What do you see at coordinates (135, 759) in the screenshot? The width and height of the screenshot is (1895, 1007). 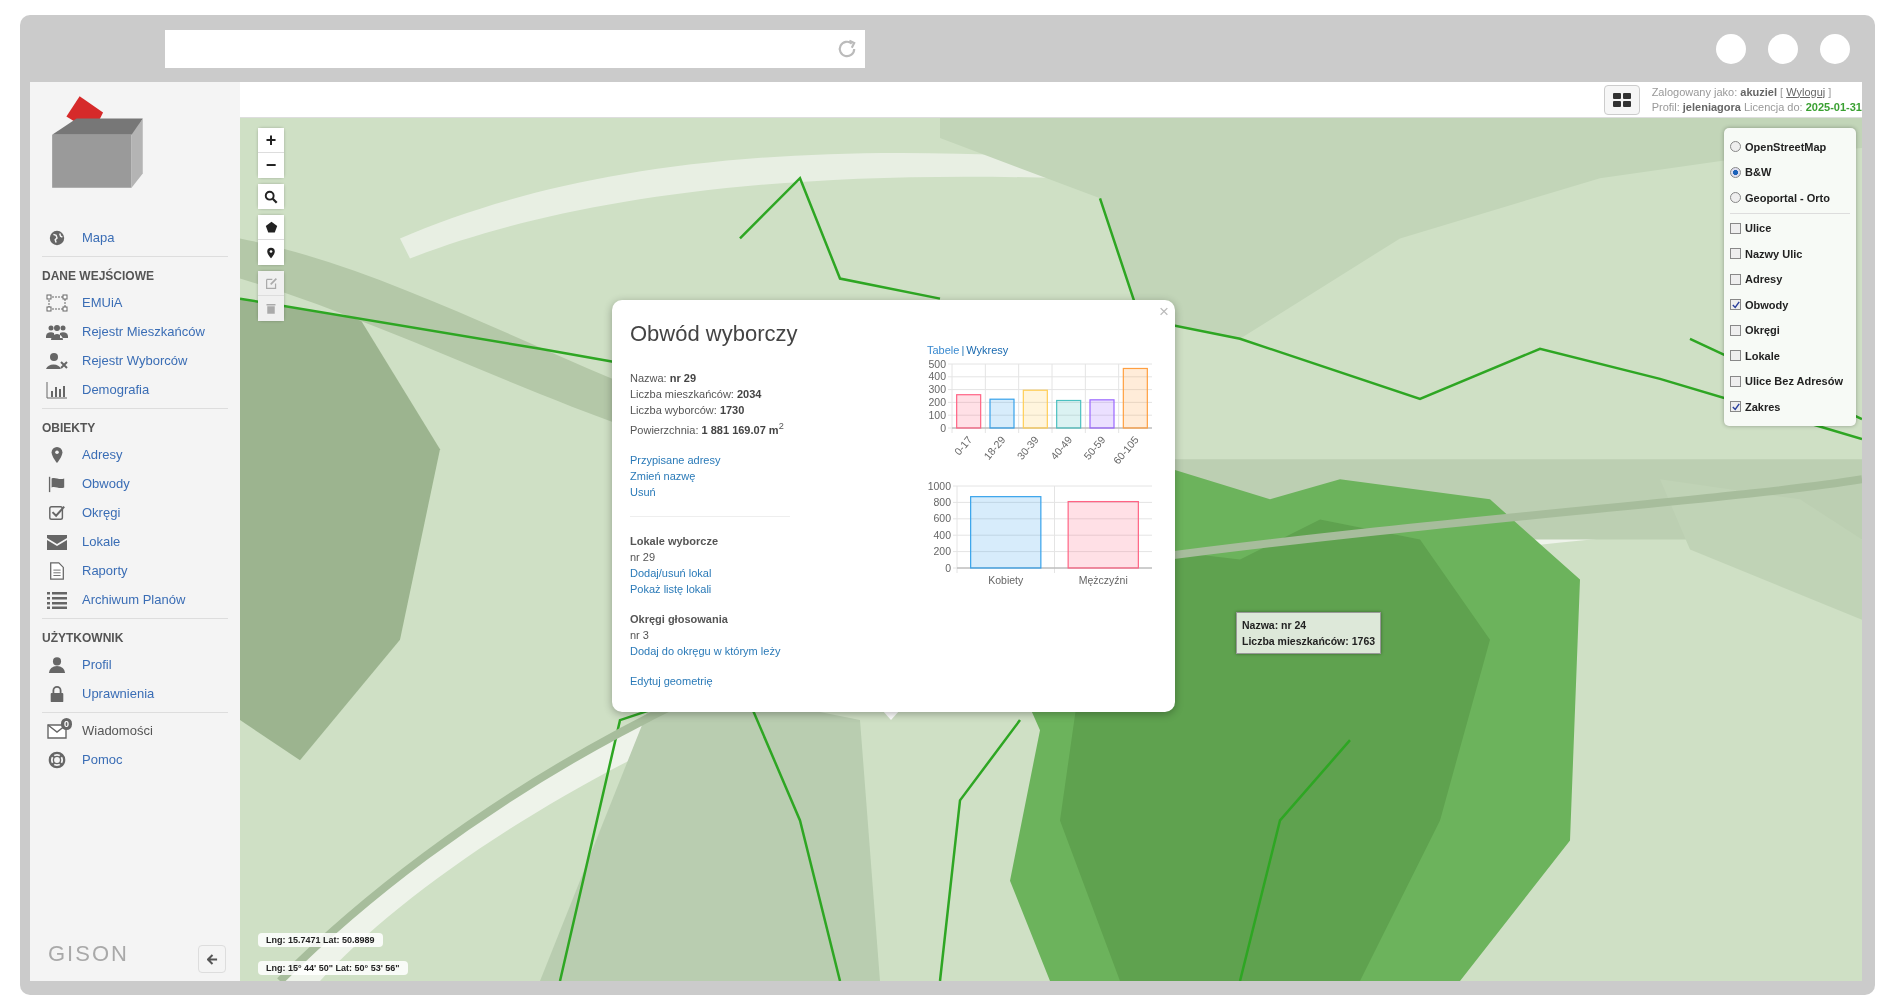 I see `nav-link: Pomoc` at bounding box center [135, 759].